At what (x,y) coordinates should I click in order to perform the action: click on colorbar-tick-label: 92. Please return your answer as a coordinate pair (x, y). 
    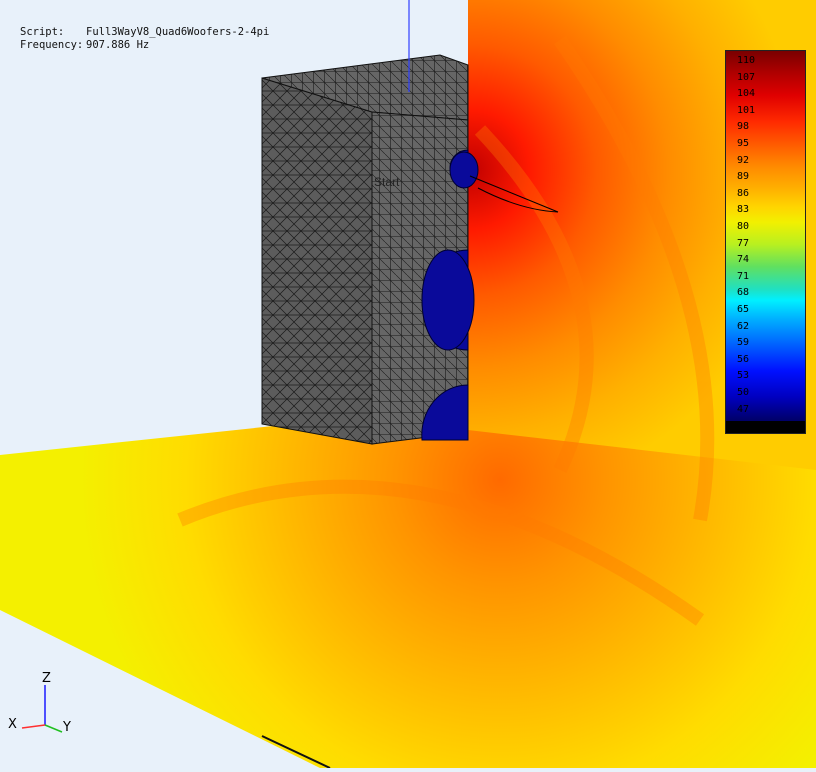
    Looking at the image, I should click on (743, 160).